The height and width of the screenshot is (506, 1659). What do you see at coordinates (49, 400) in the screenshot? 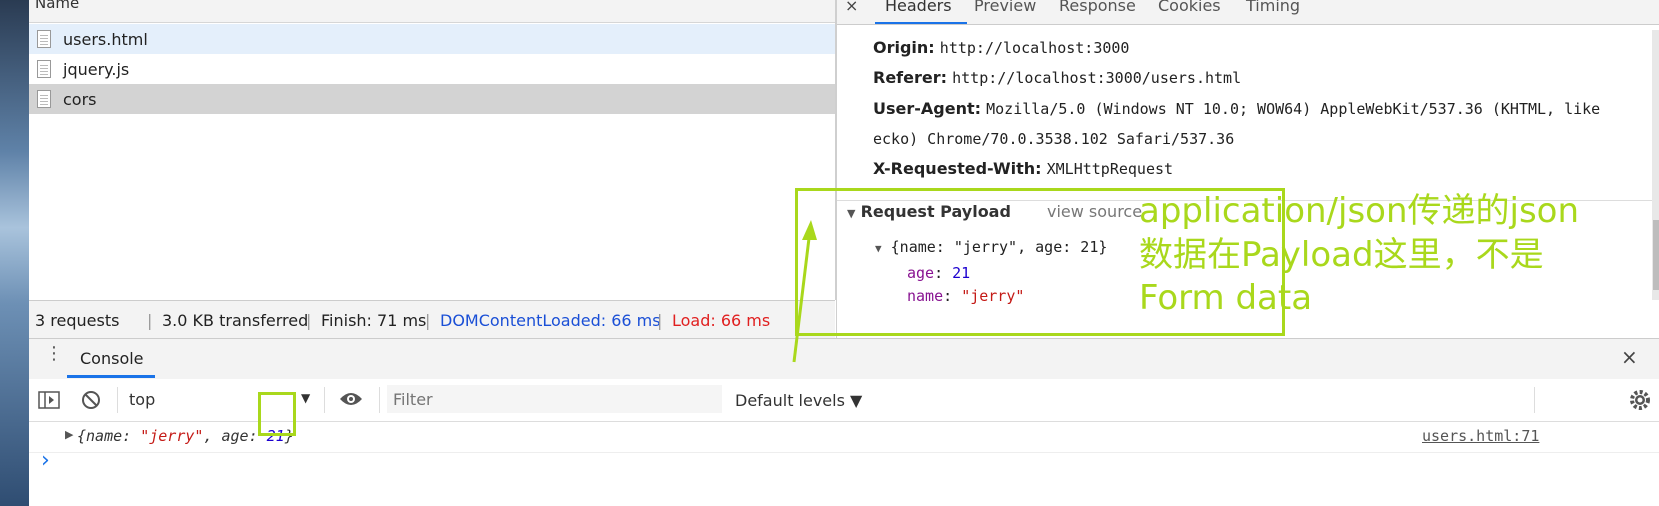
I see `show-sidebar-icon` at bounding box center [49, 400].